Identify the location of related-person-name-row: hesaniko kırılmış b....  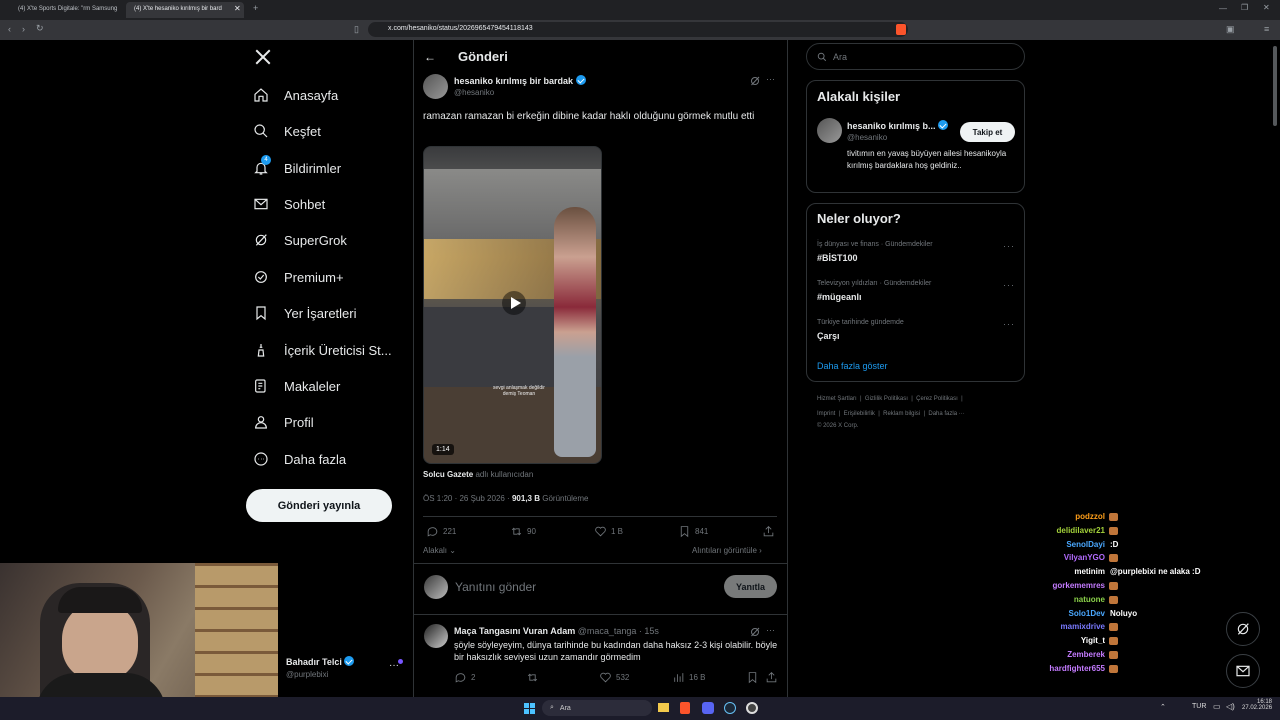
(898, 125).